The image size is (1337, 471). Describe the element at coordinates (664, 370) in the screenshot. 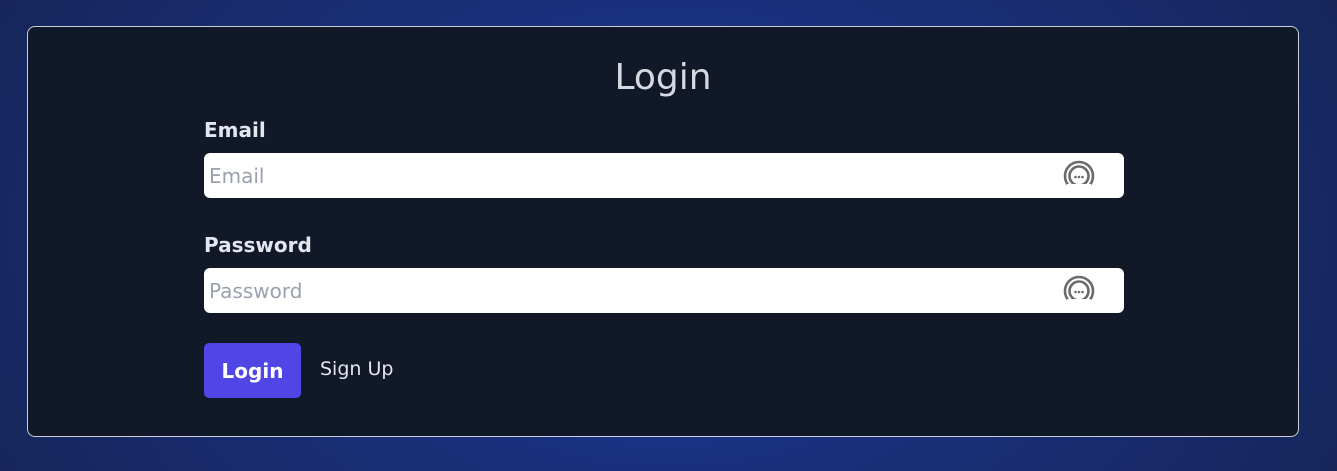

I see `form-actions: Login Sign Up` at that location.